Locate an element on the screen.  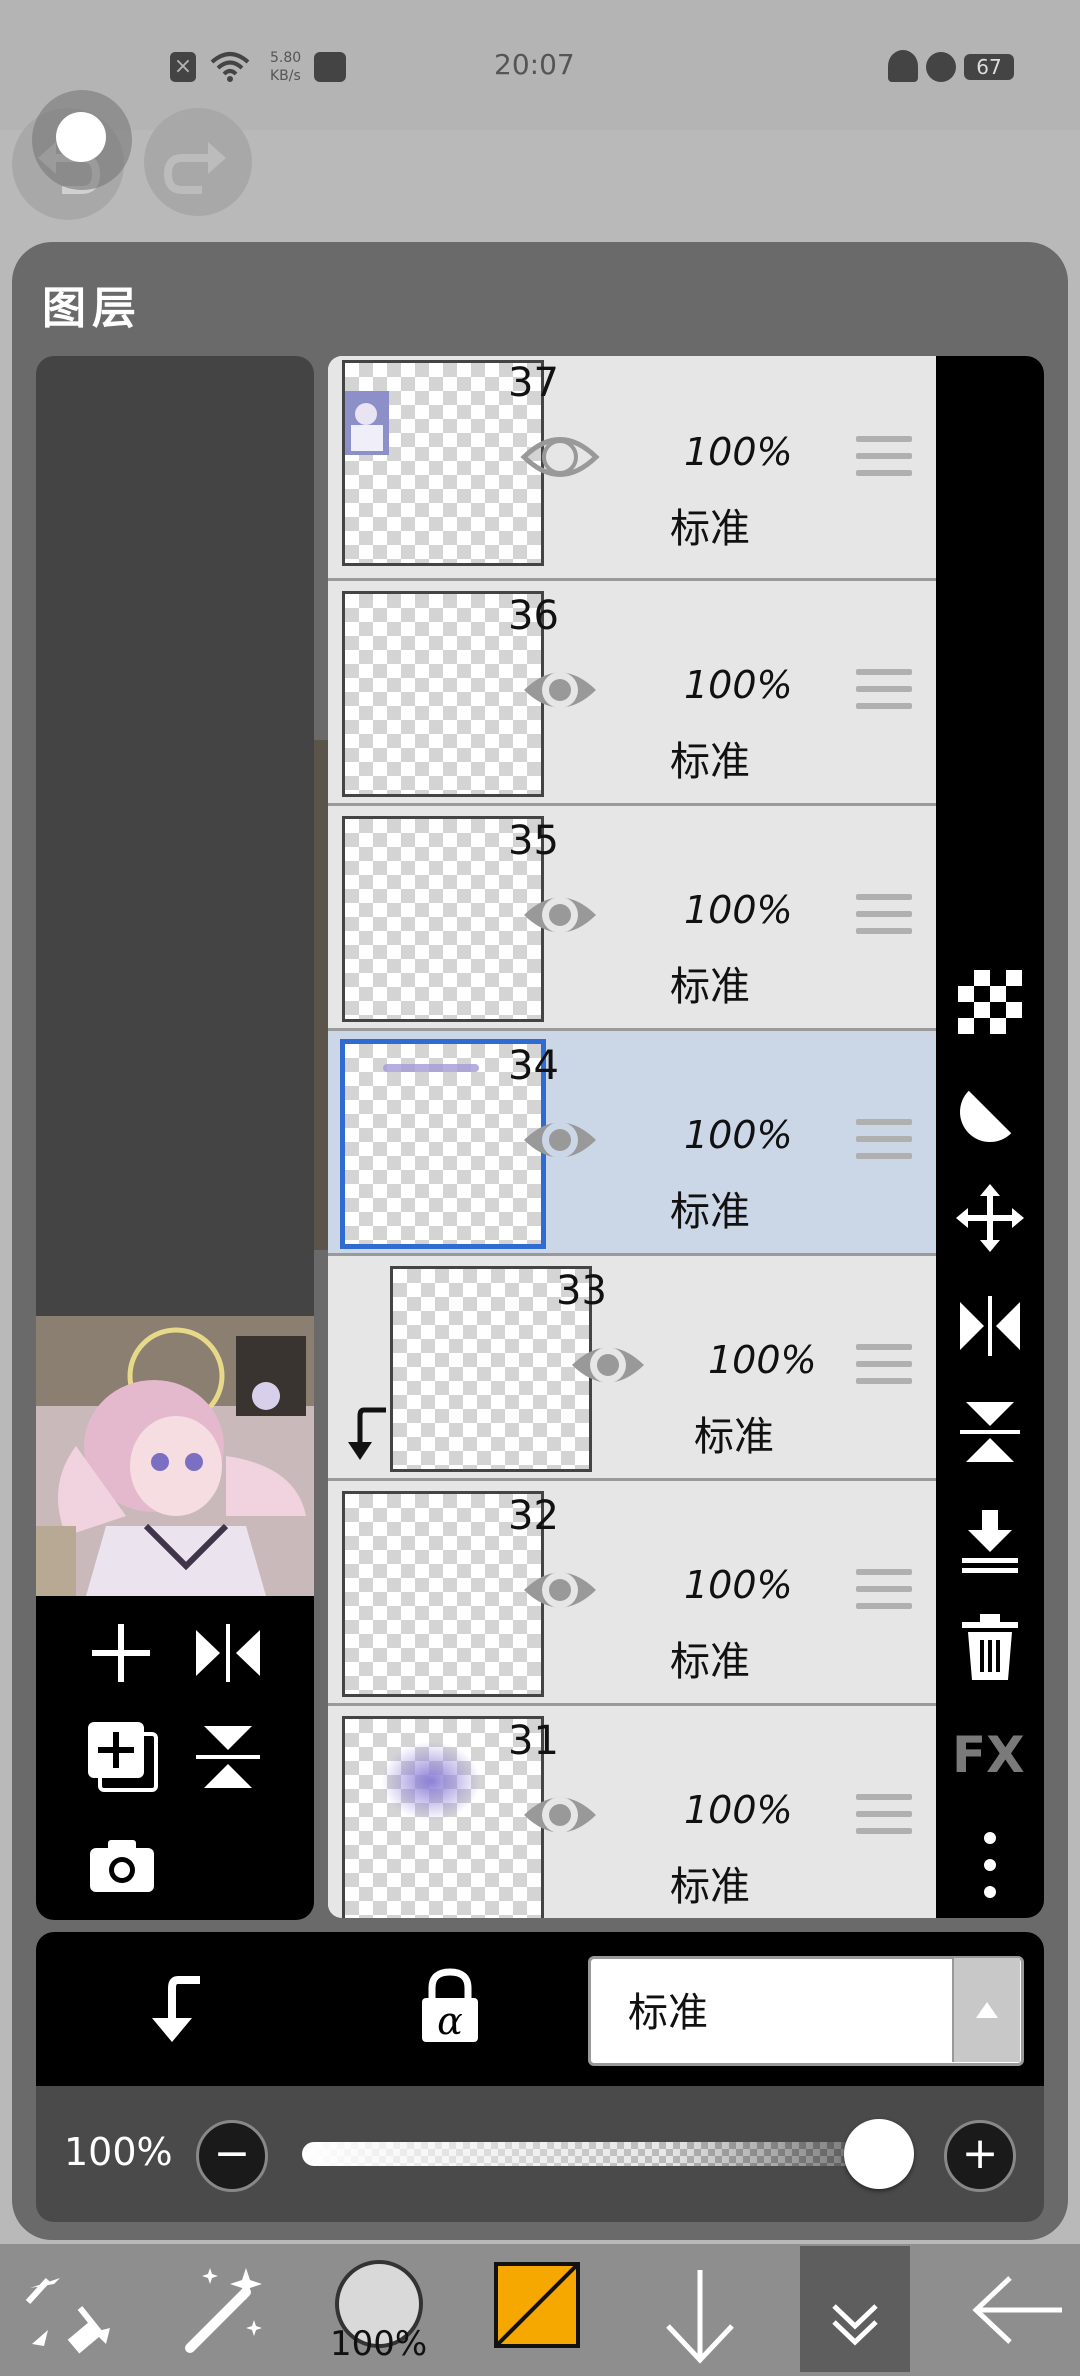
flip-vertical-icon is located at coordinates (990, 1432).